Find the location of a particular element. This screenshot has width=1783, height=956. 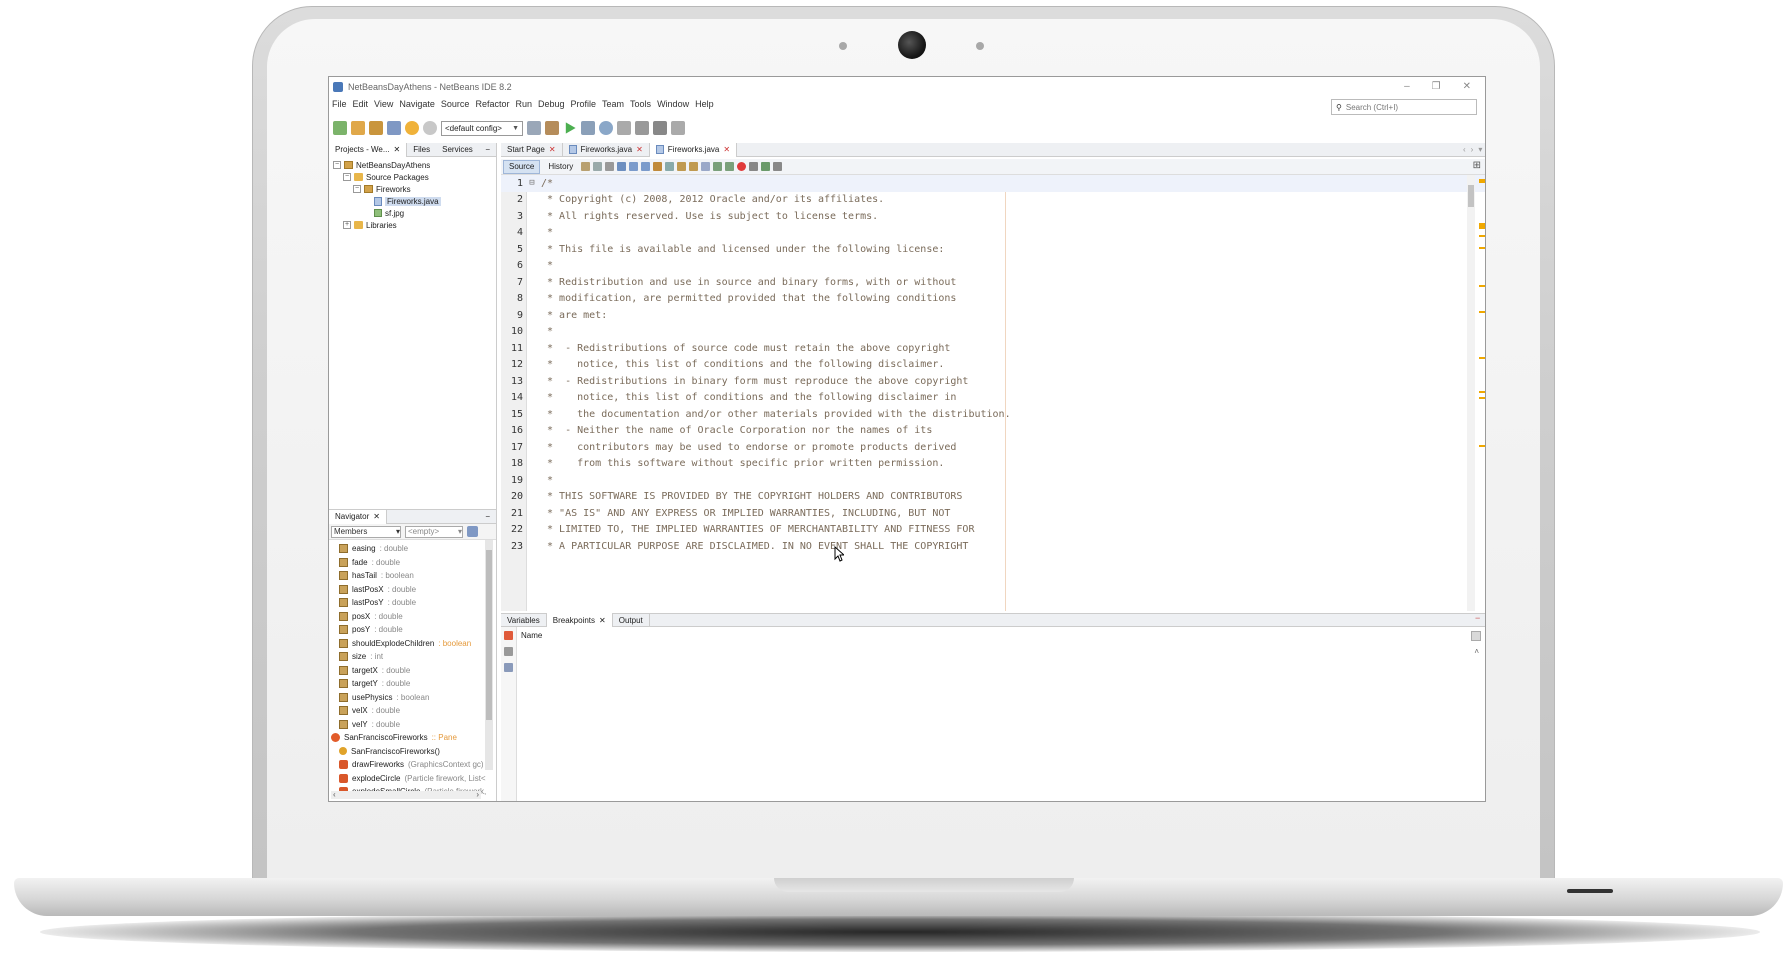

menu-item-view: View is located at coordinates (383, 106).